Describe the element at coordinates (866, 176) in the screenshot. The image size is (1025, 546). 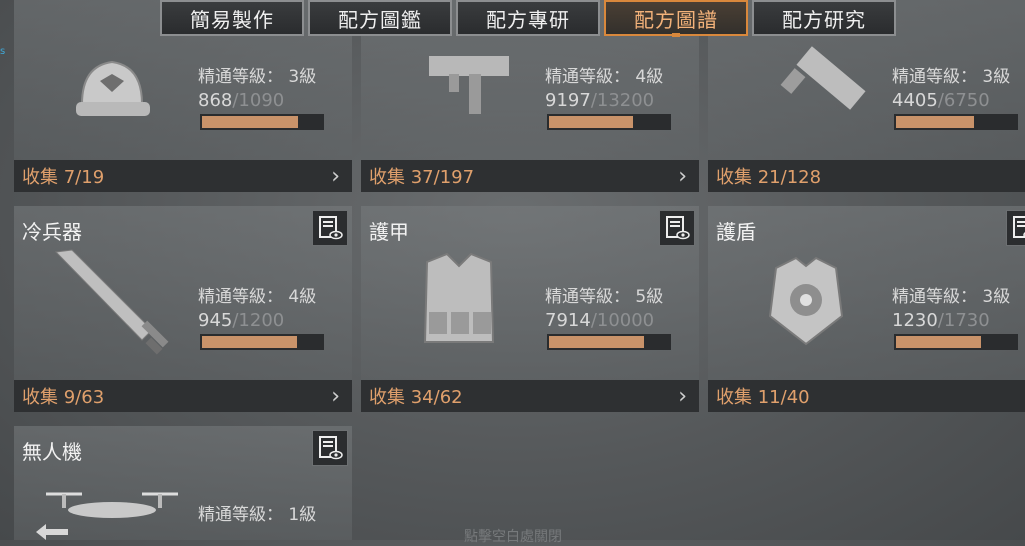
I see `collection-row: 收集 21/128›` at that location.